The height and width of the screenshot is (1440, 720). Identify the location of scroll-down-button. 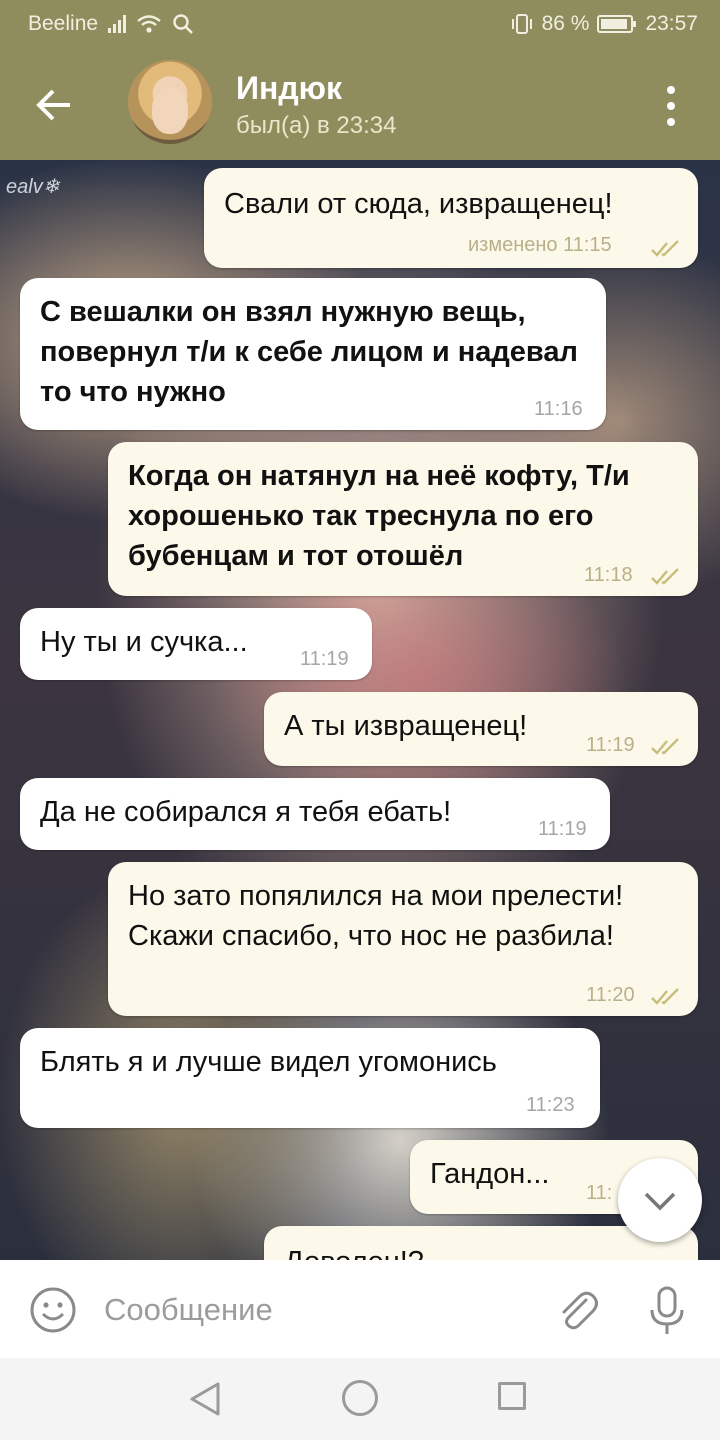
(660, 1200).